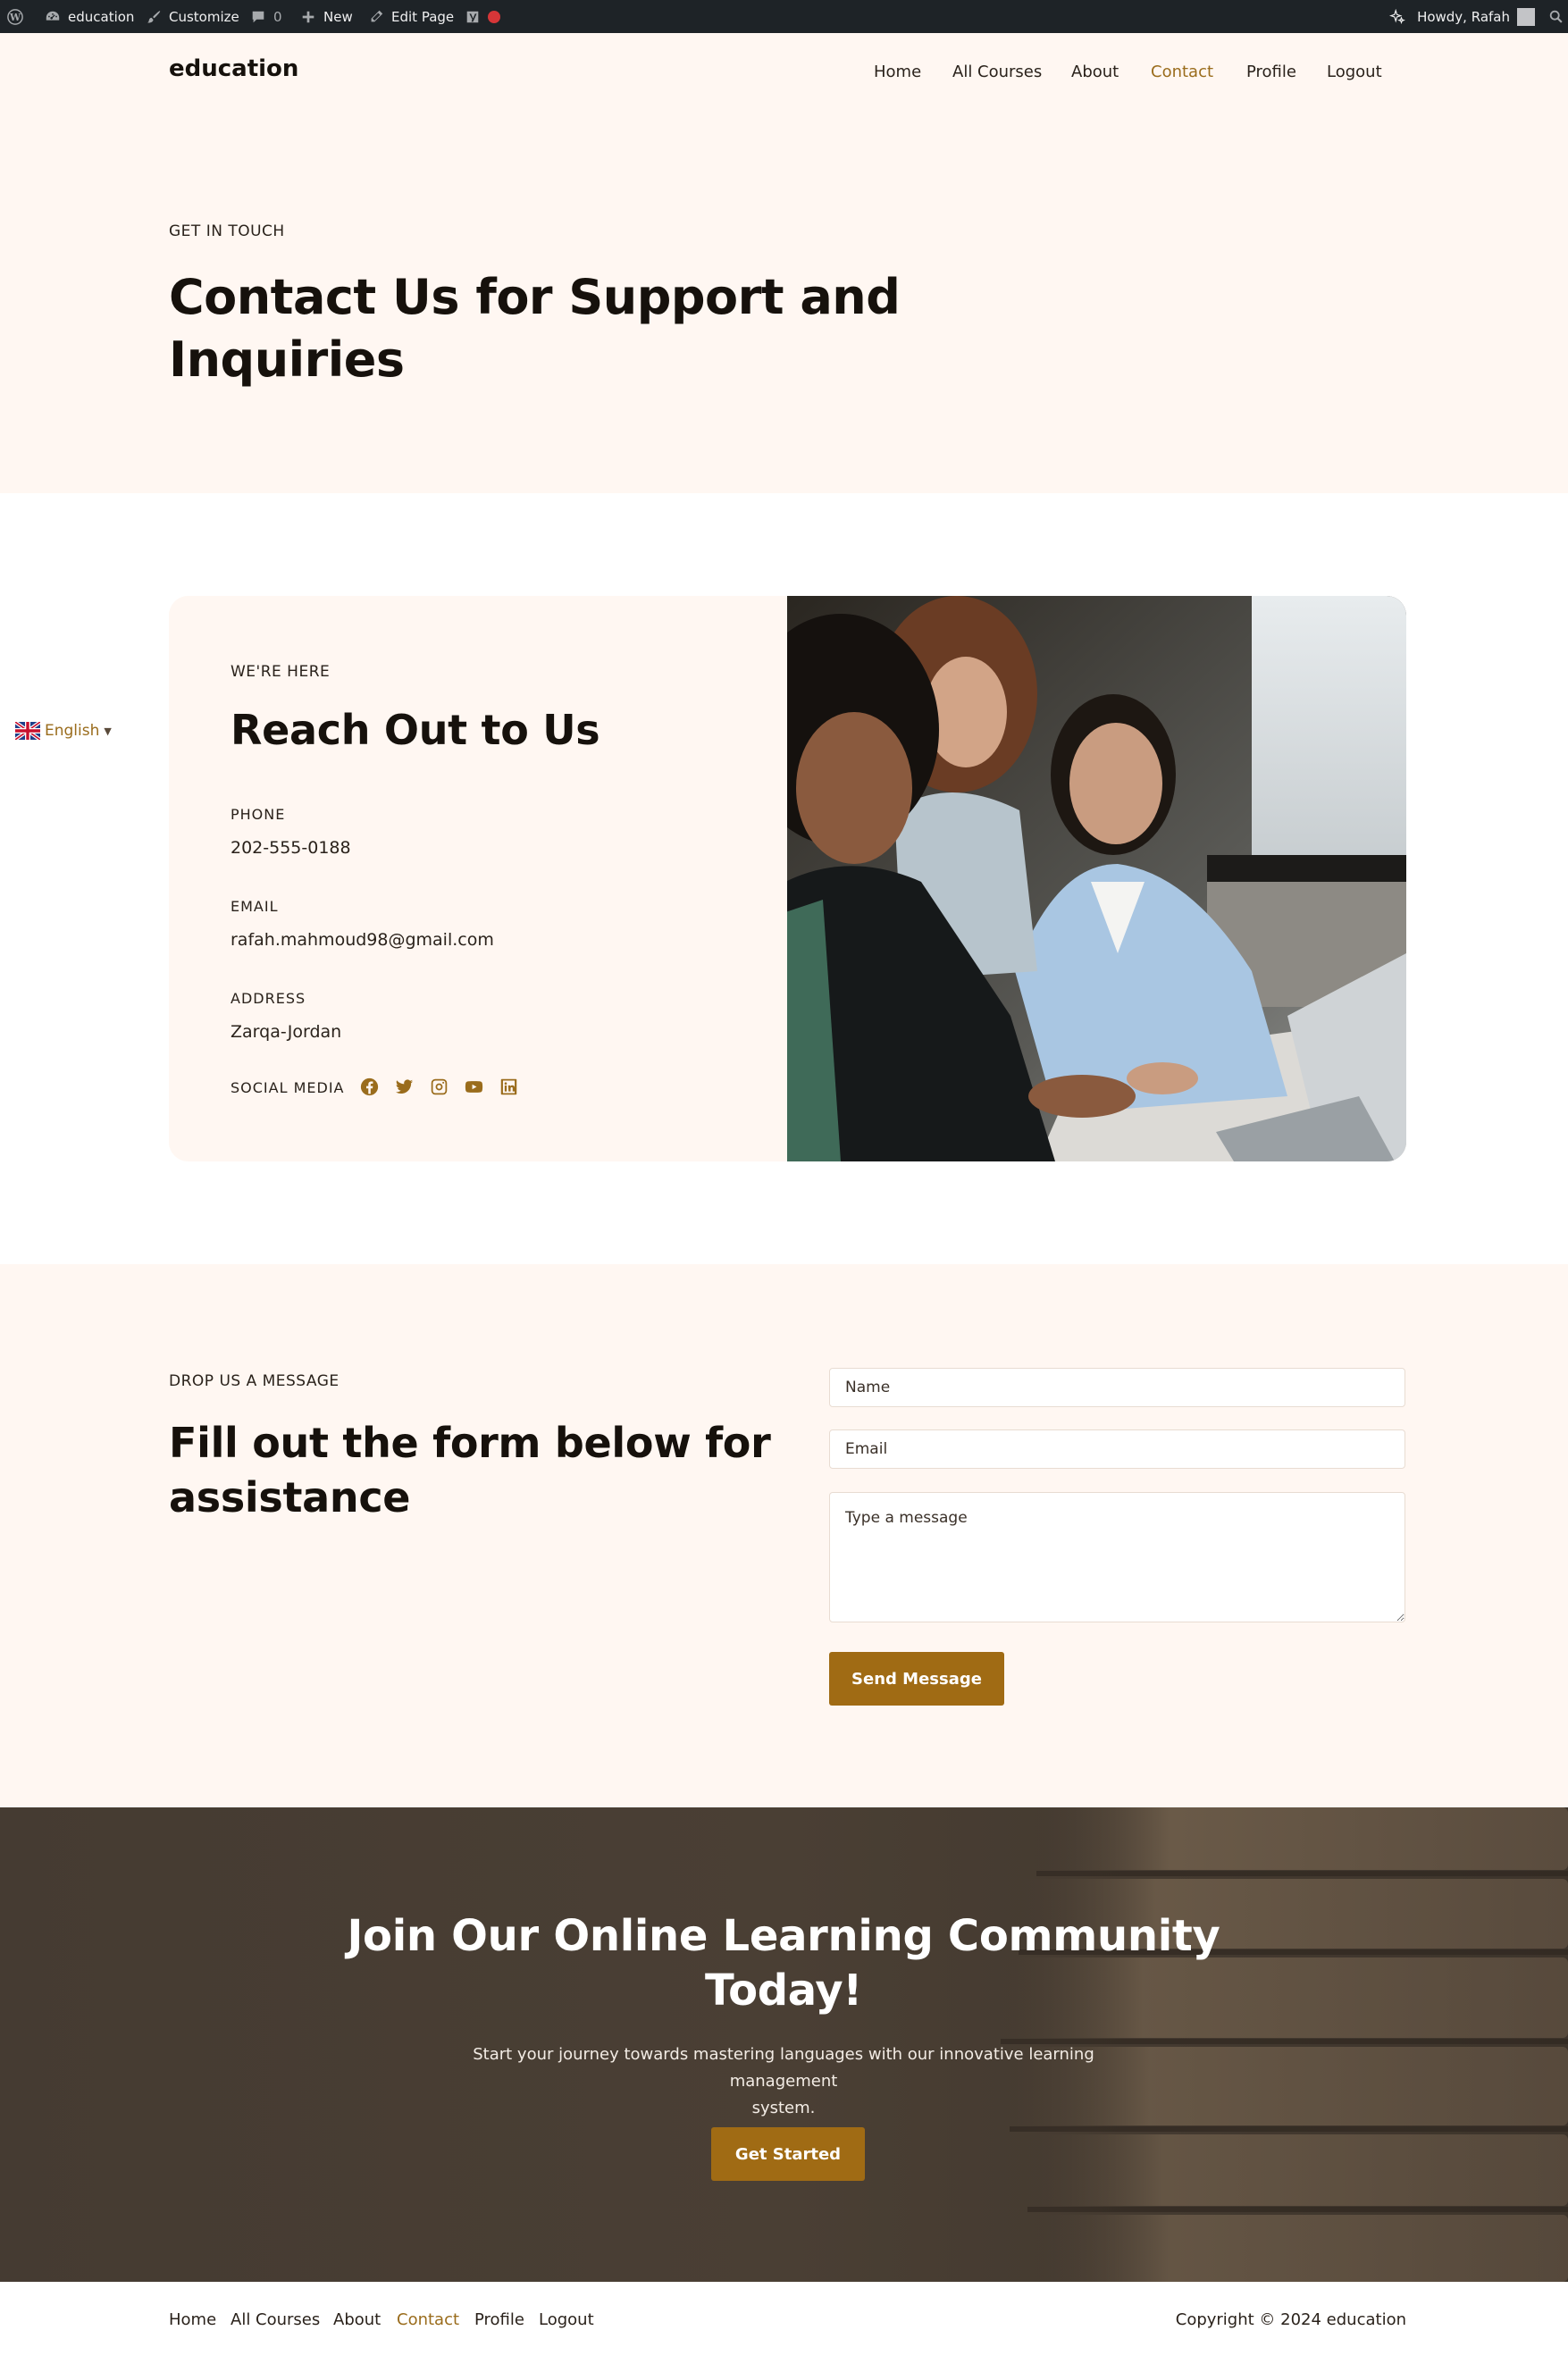 Image resolution: width=1568 pixels, height=2364 pixels. Describe the element at coordinates (404, 1087) in the screenshot. I see `twitter-icon` at that location.